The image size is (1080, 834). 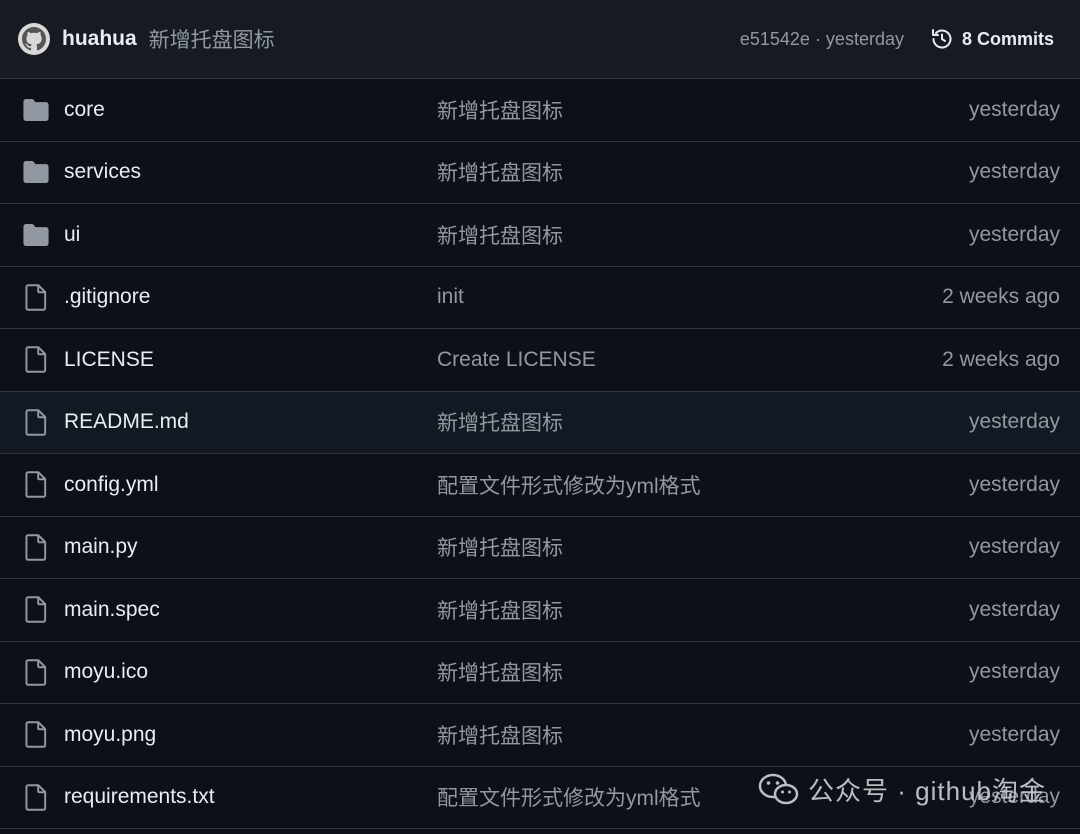 I want to click on wechat-icon, so click(x=778, y=788).